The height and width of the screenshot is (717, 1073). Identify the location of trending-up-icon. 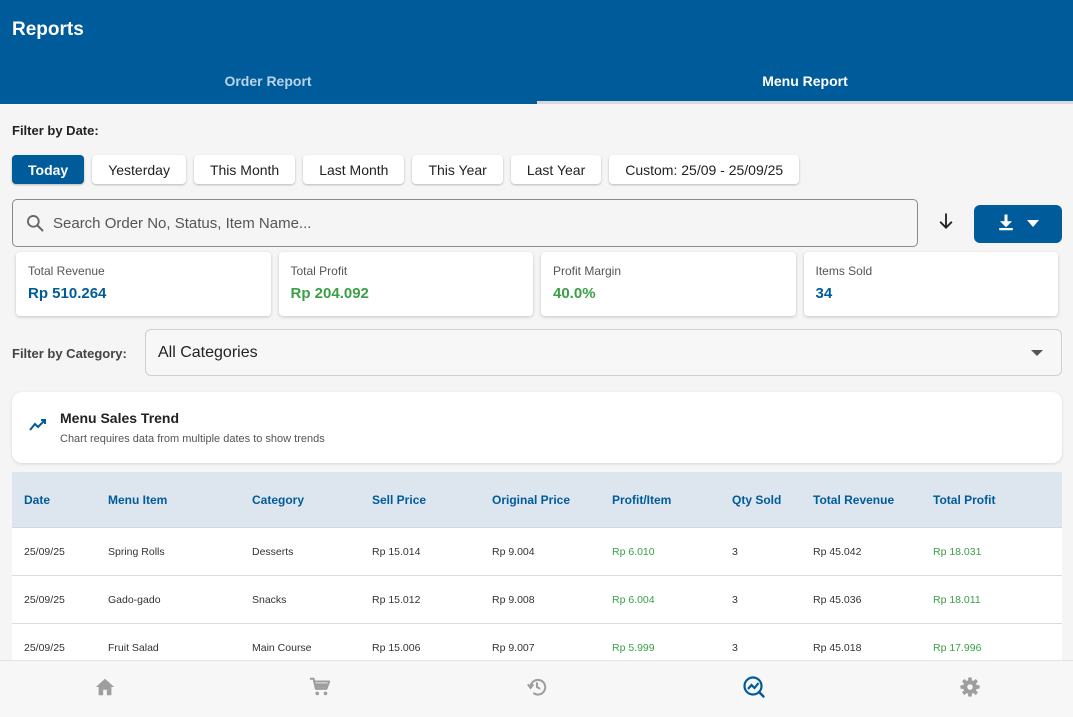
(38, 427).